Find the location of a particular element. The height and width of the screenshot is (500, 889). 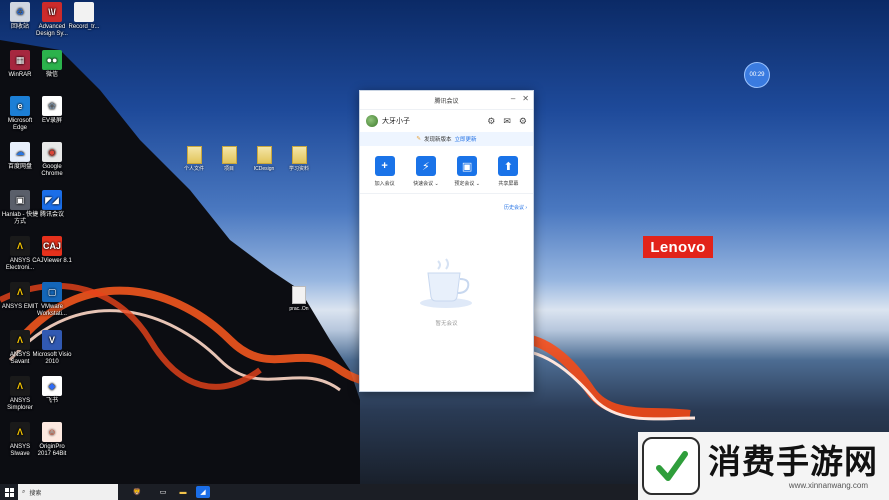

gear-icon: ⚙ is located at coordinates (491, 121).